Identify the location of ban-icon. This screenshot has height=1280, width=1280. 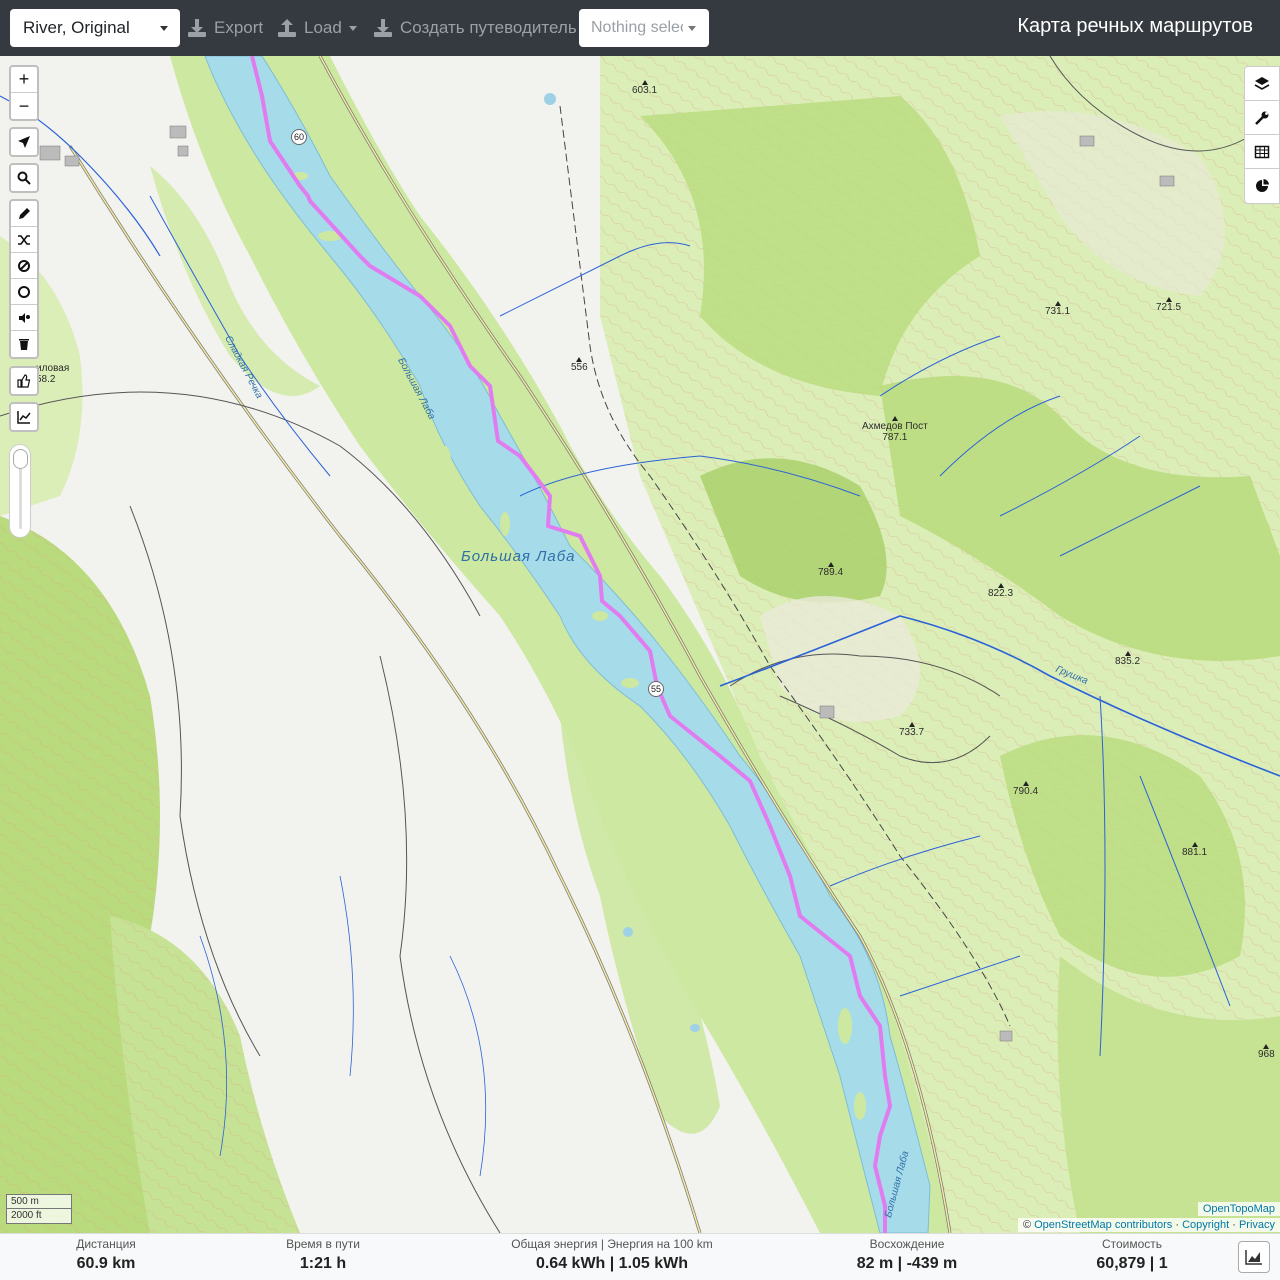
(24, 265).